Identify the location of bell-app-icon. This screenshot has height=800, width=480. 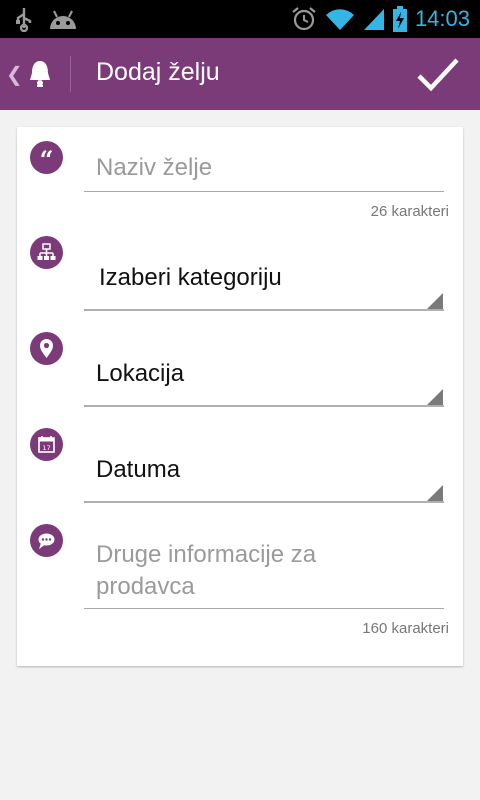
(40, 73).